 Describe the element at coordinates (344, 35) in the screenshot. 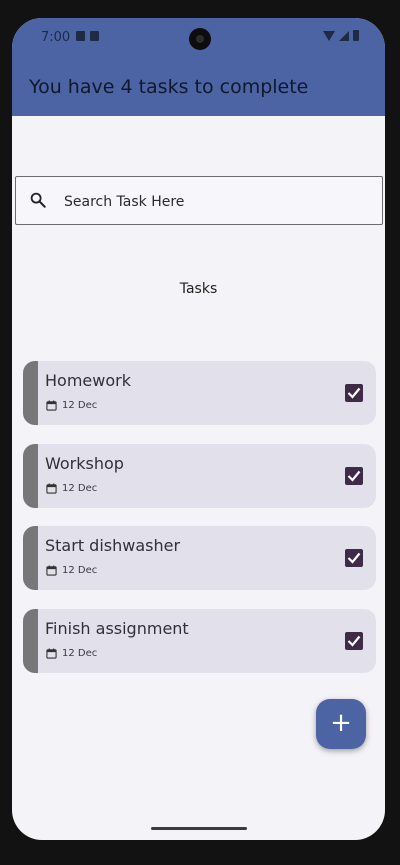

I see `signal-icon` at that location.